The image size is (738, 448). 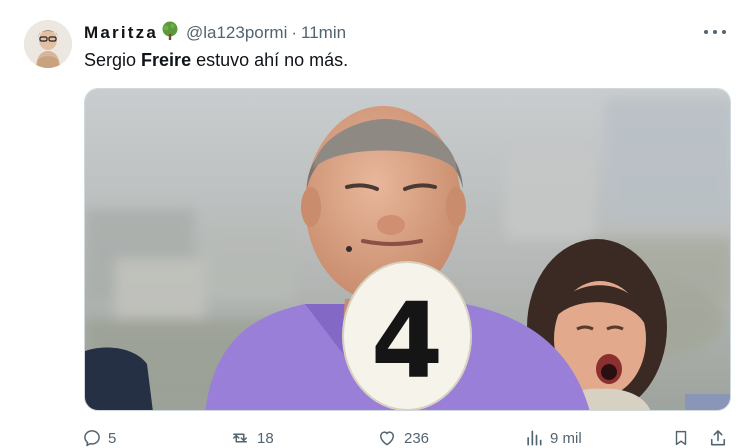 What do you see at coordinates (121, 33) in the screenshot?
I see `display-name: Maritza` at bounding box center [121, 33].